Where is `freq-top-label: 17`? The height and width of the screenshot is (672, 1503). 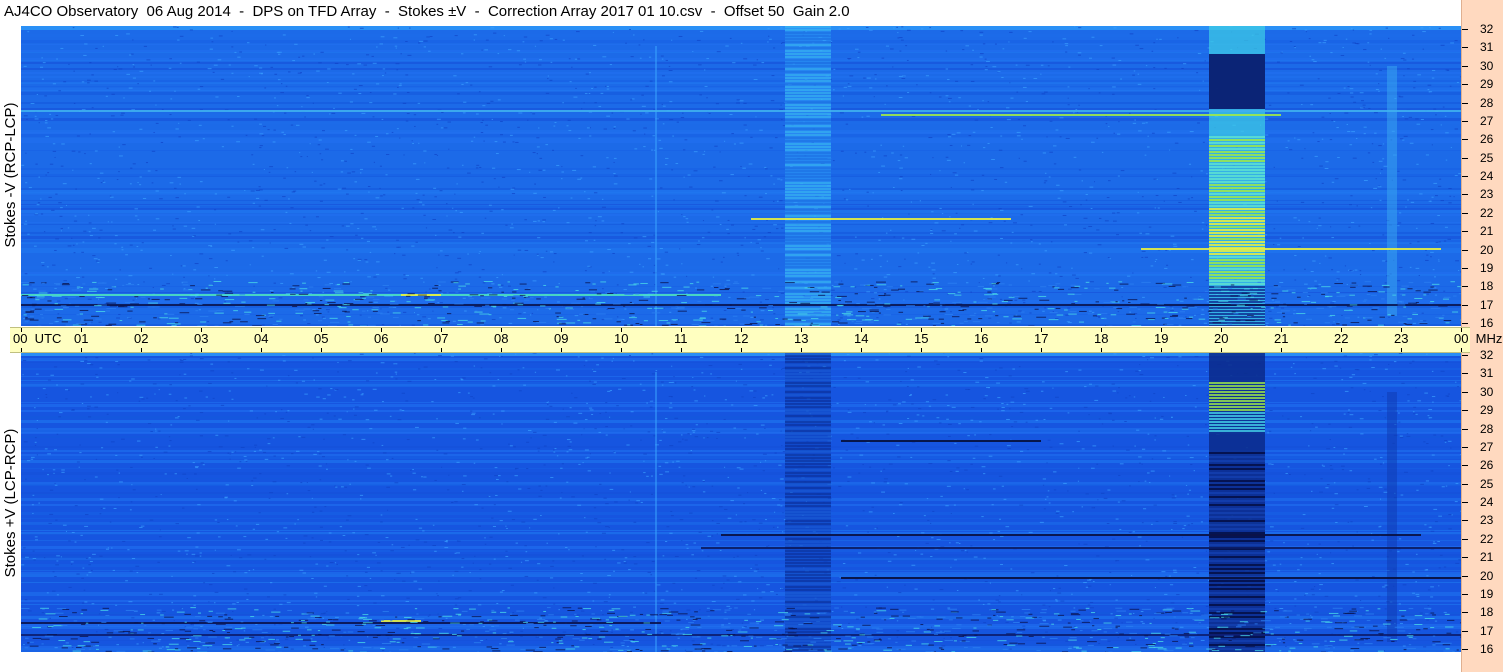
freq-top-label: 17 is located at coordinates (1487, 304).